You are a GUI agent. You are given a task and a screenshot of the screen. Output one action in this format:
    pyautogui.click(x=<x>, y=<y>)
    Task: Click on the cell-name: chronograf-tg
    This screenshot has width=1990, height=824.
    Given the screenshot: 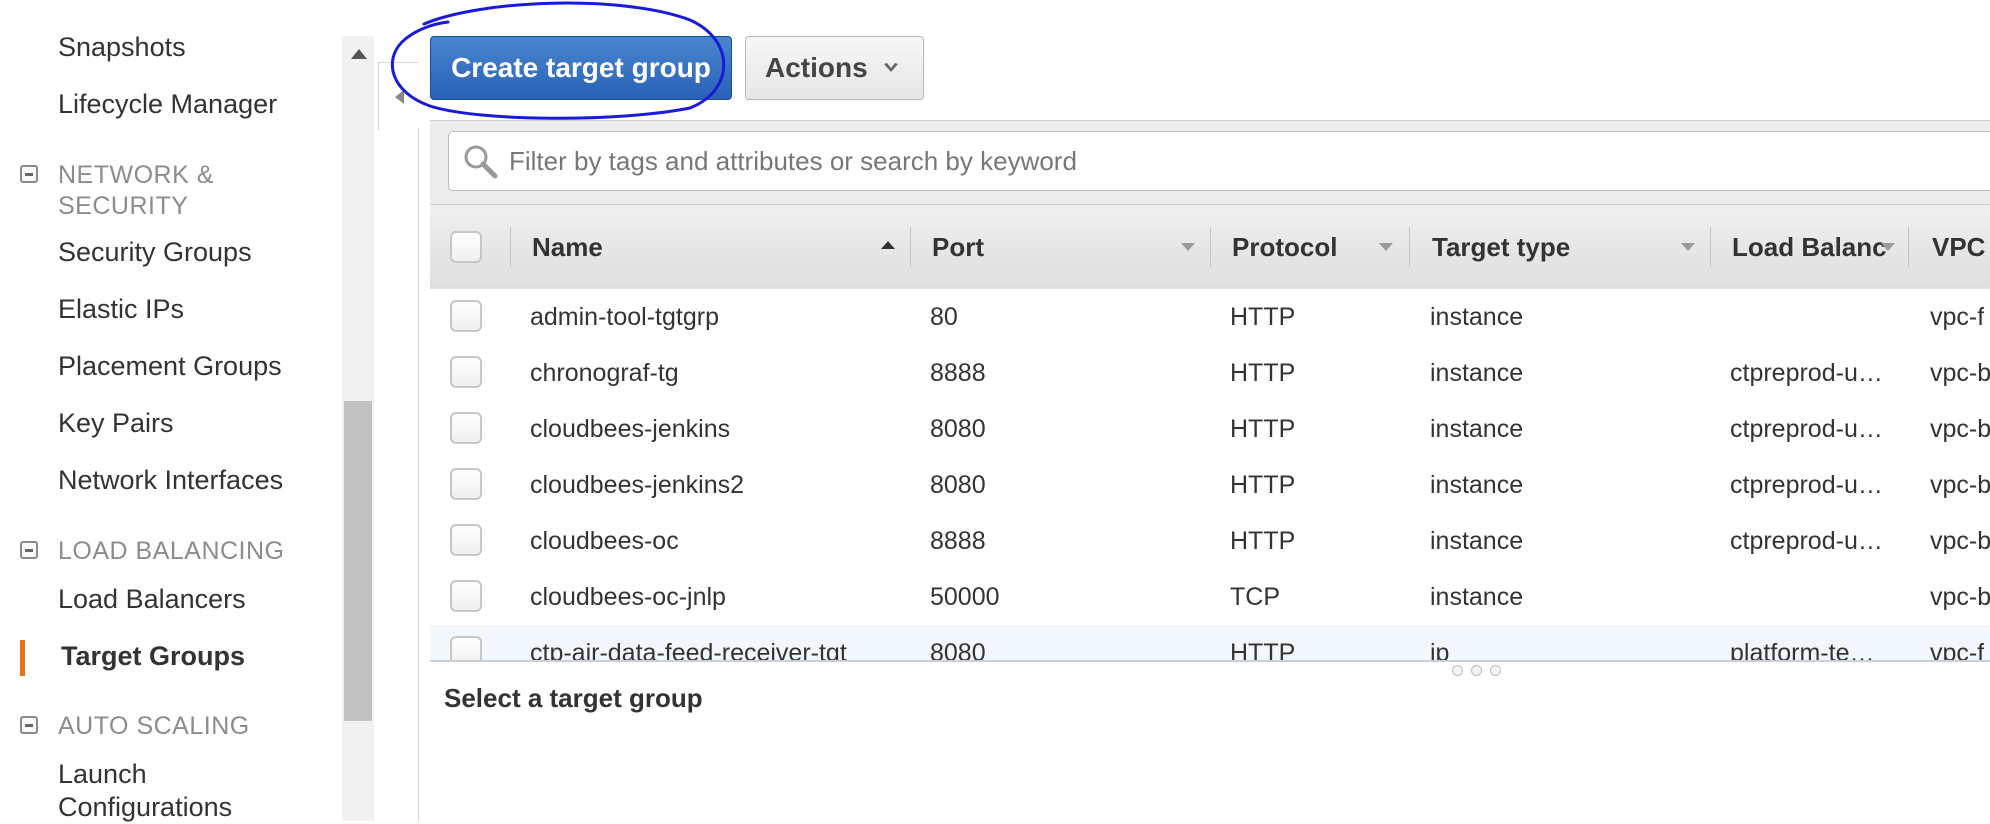 What is the action you would take?
    pyautogui.click(x=604, y=373)
    